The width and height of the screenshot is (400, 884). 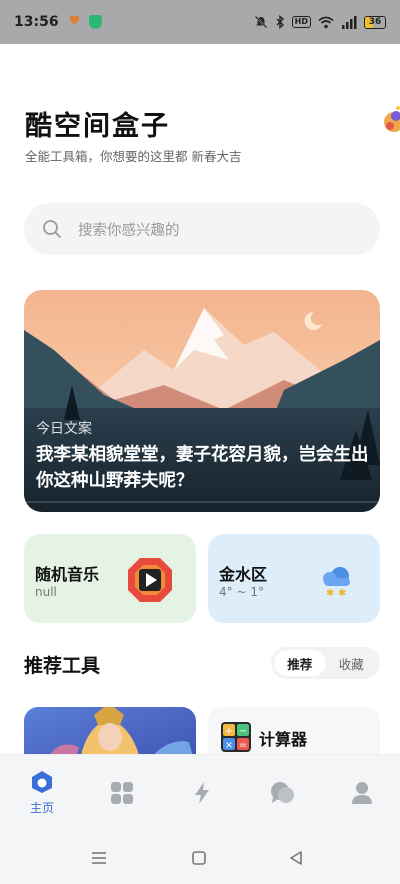 I want to click on music-player-icon, so click(x=150, y=580).